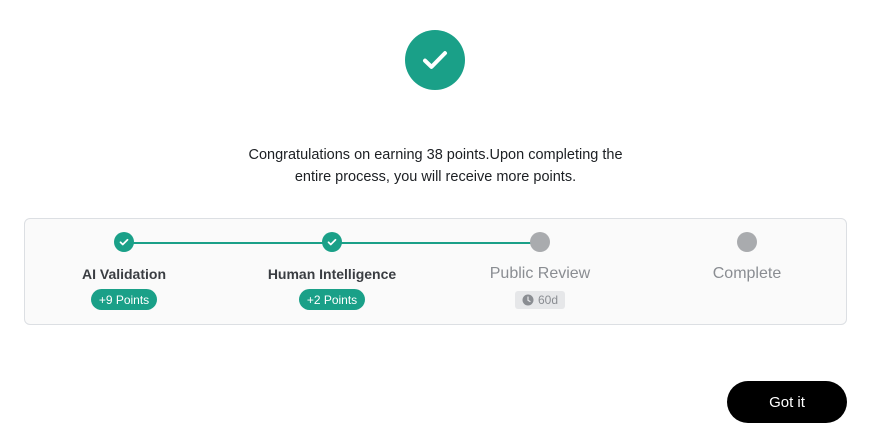  I want to click on time-remaining-value: 60d, so click(548, 300).